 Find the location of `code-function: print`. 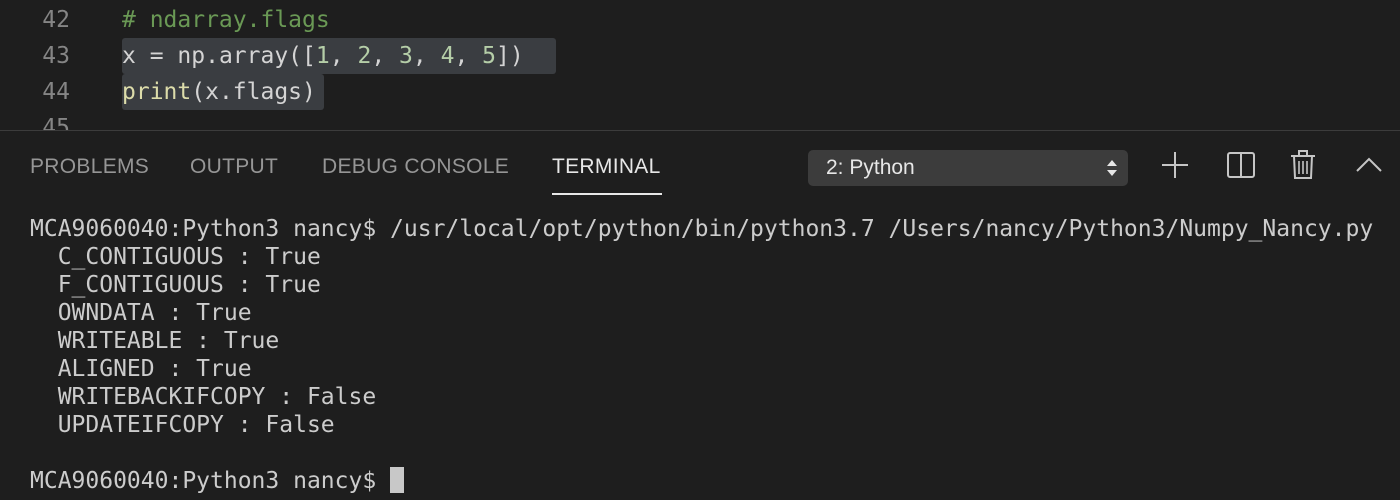

code-function: print is located at coordinates (157, 92).